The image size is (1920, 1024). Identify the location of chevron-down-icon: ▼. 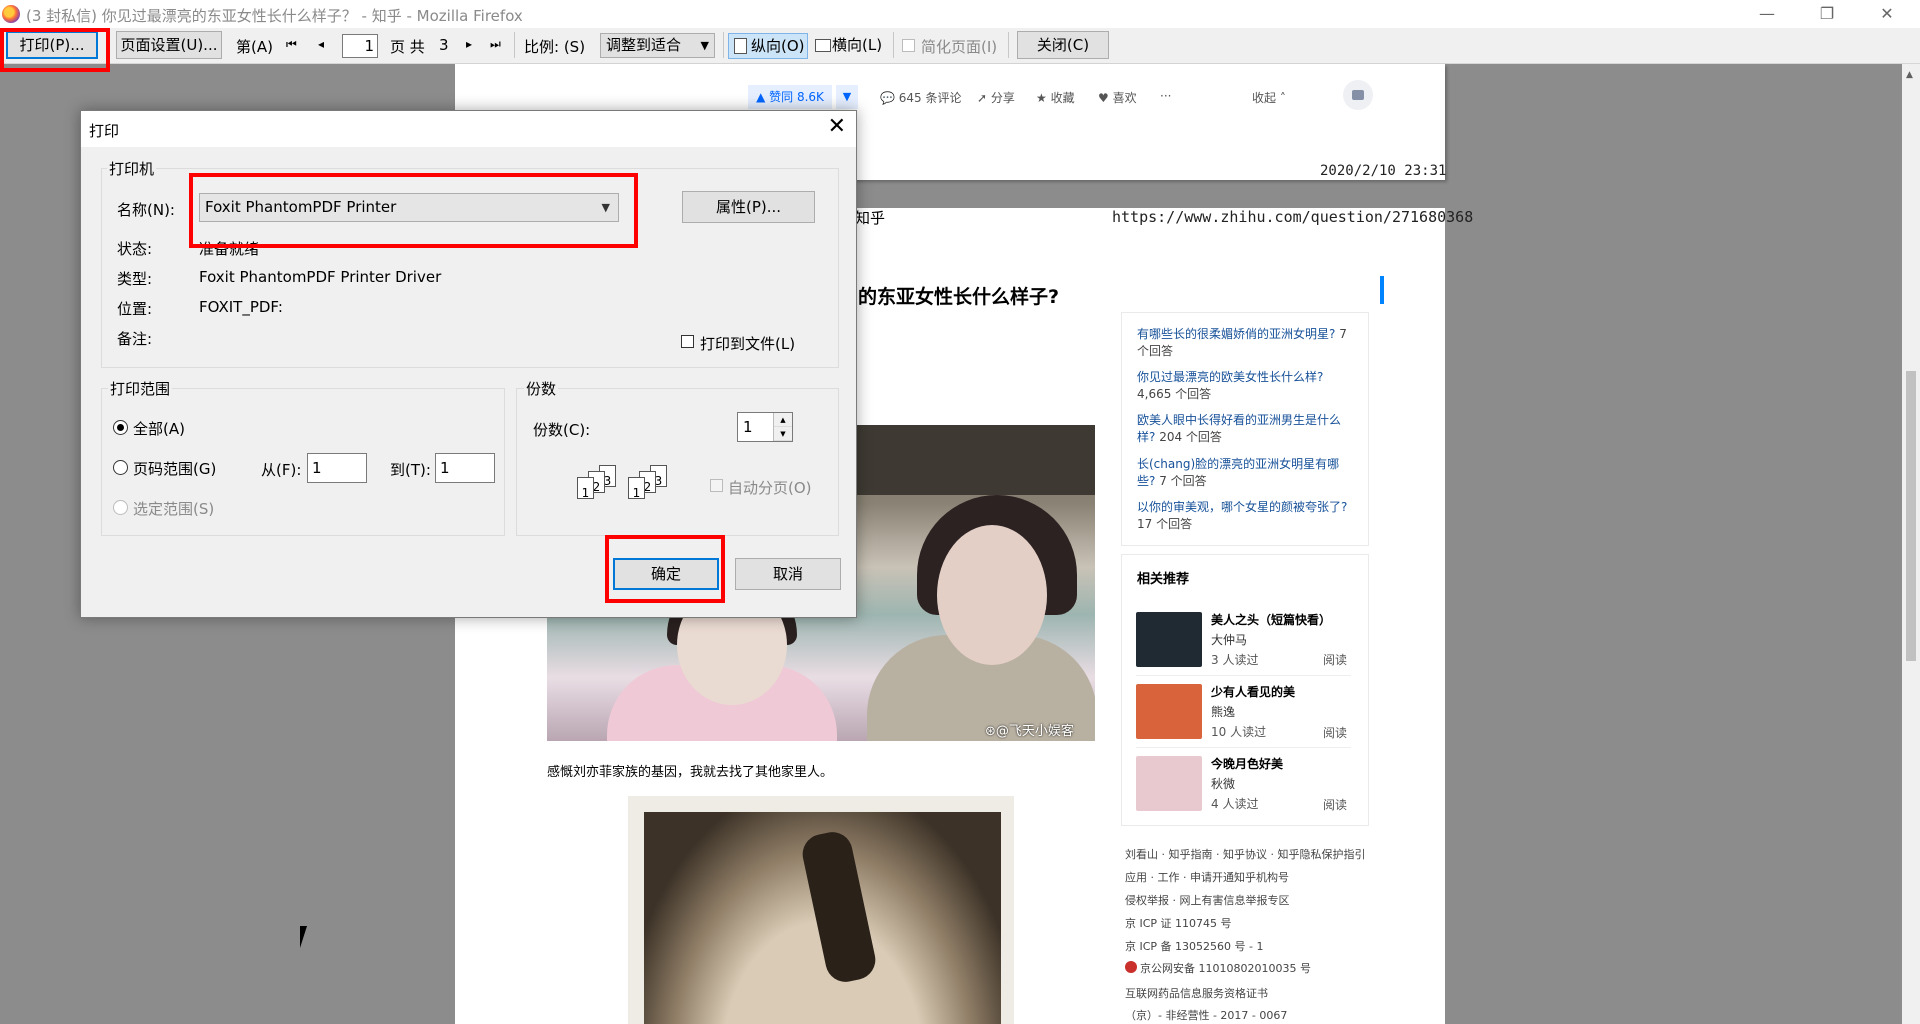
(704, 45).